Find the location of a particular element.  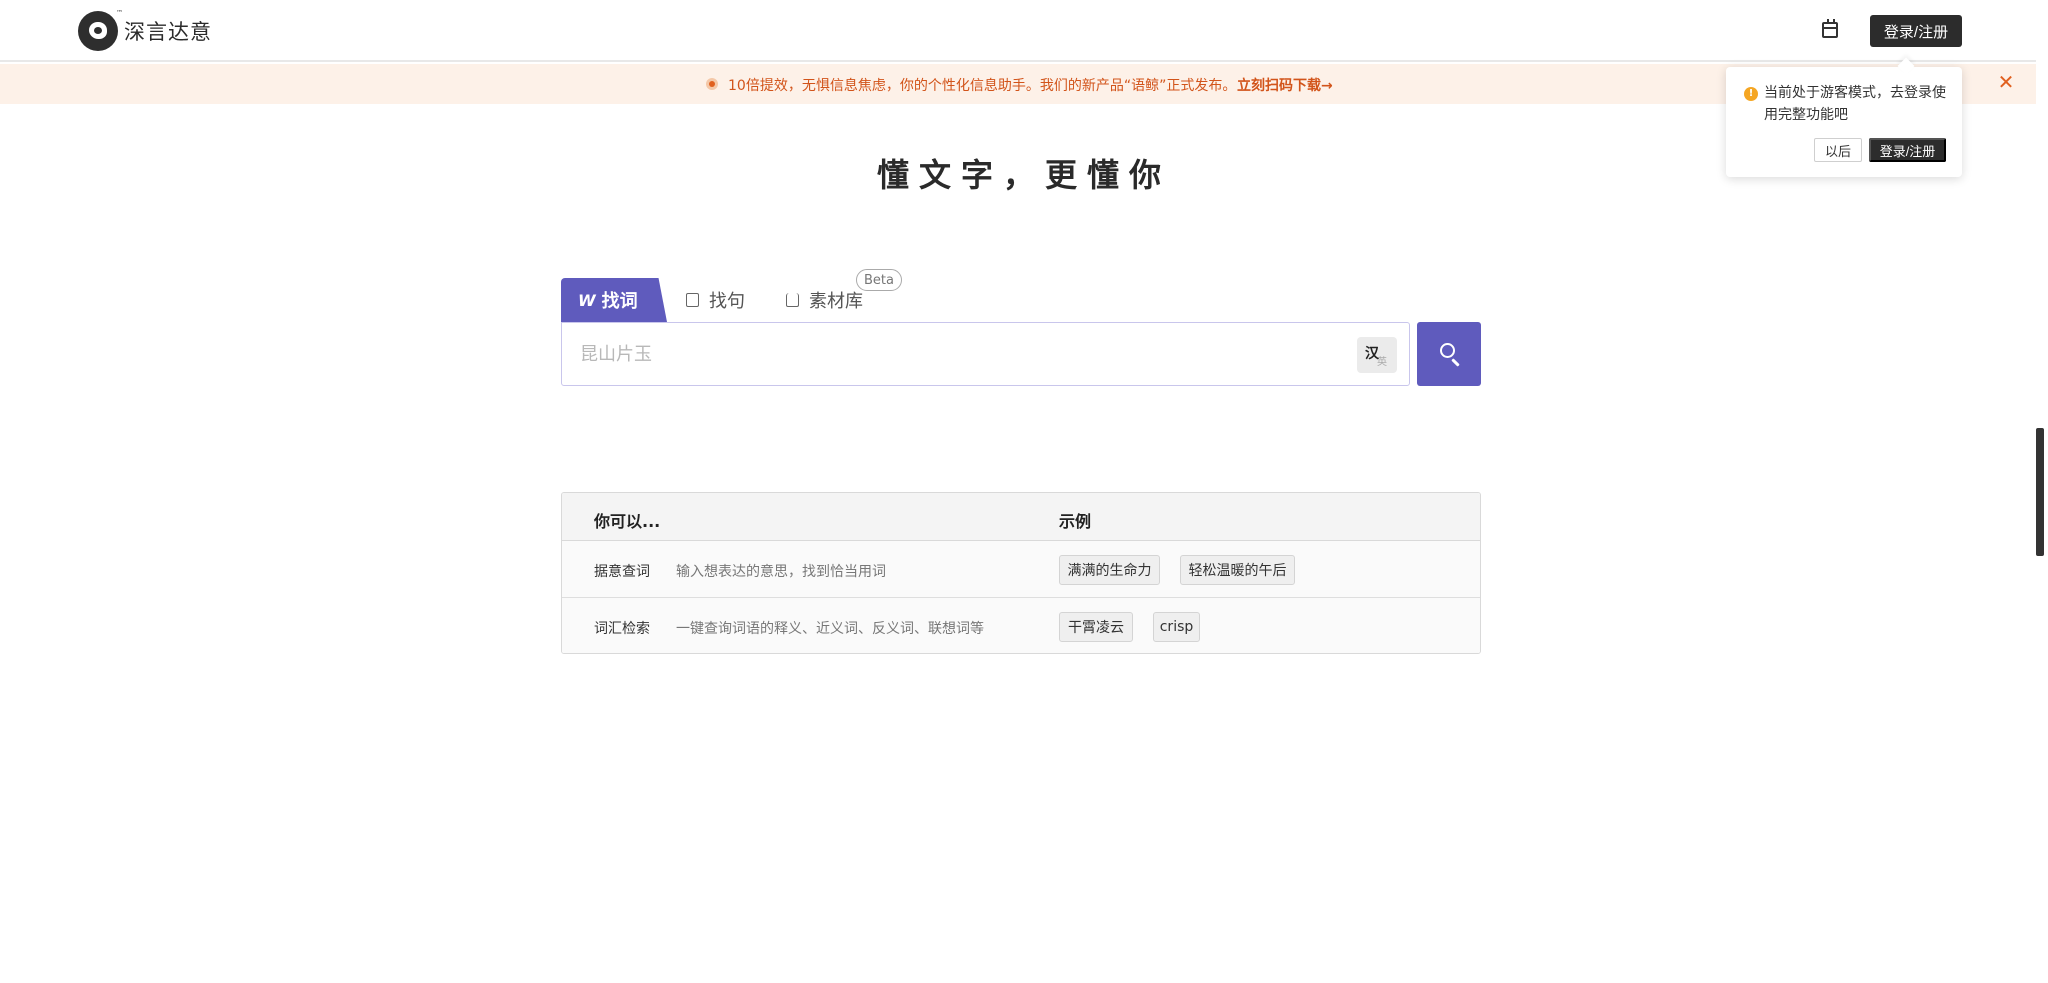

language-toggle: 汉 英 is located at coordinates (1377, 355).